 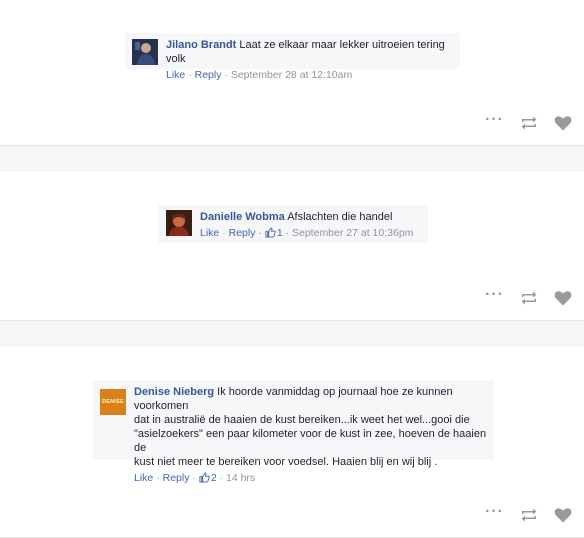 I want to click on comment-timestamp: September 27 at 10:36pm, so click(x=352, y=233).